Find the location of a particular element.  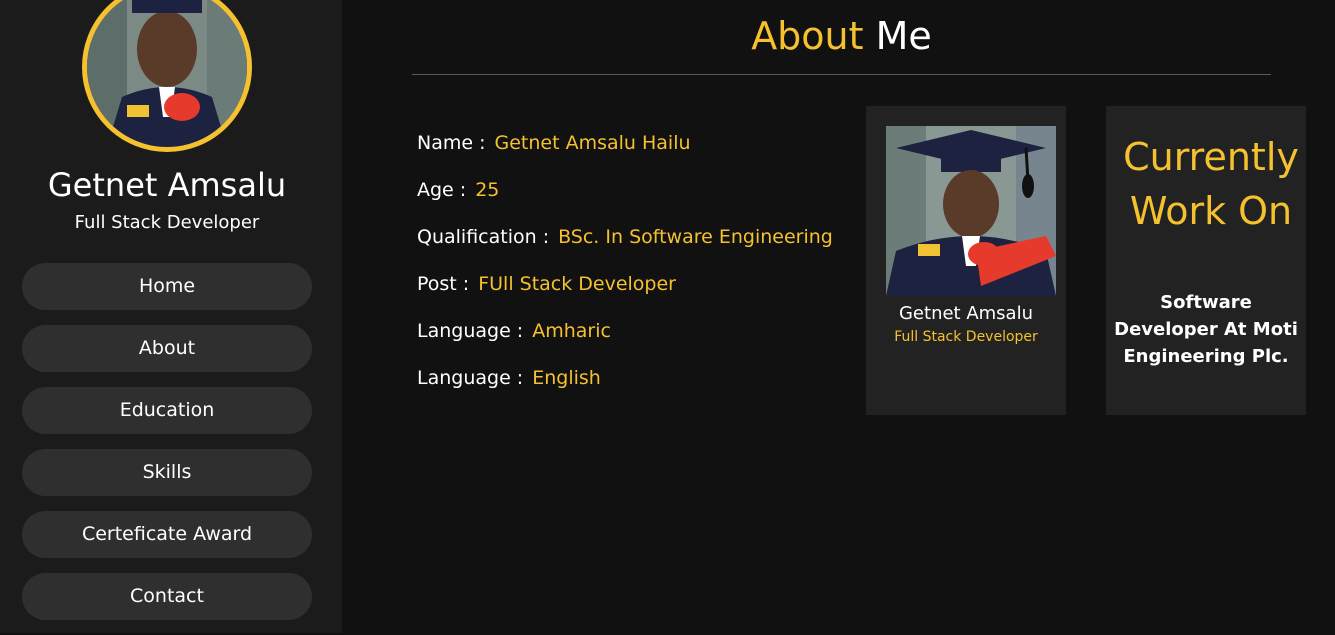

info-row-language-2: Language : English is located at coordinates (625, 386).